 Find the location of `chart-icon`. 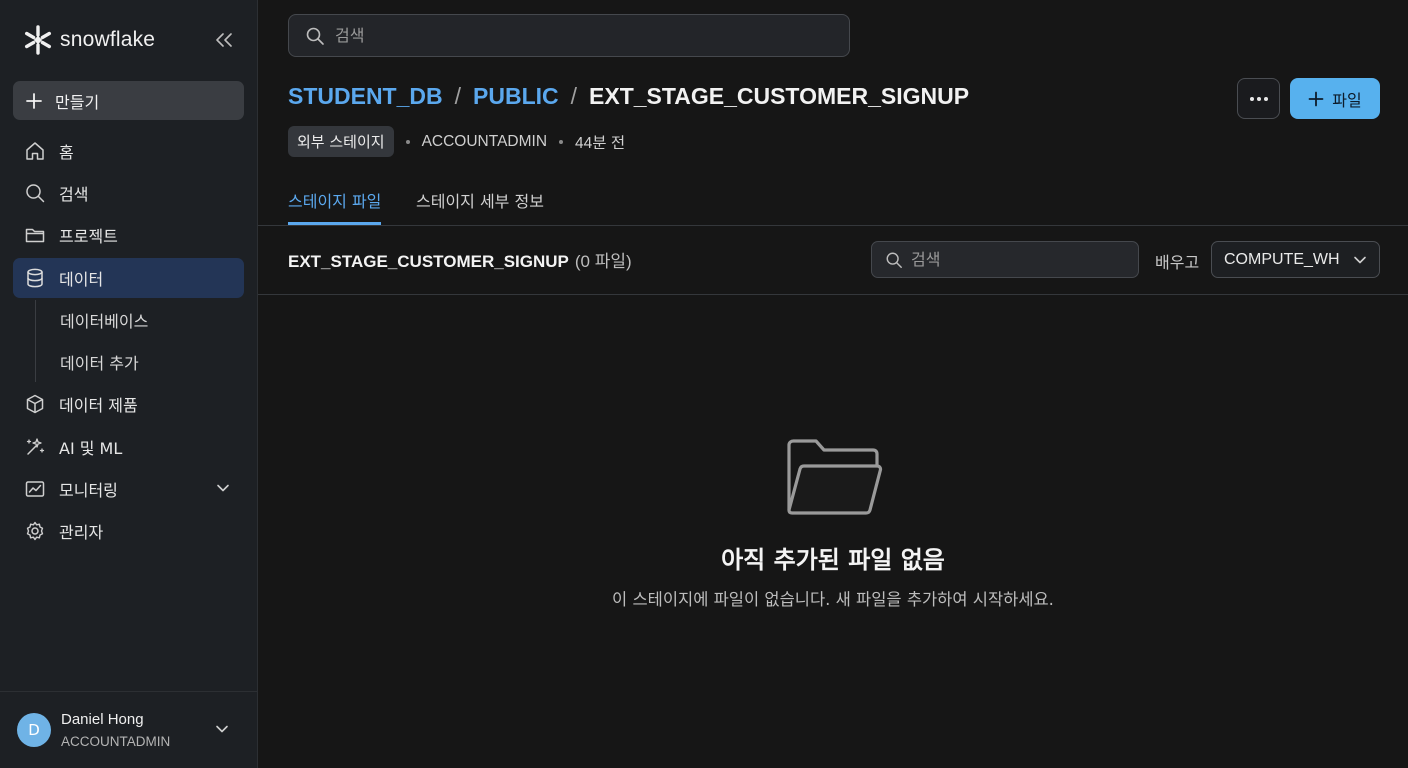

chart-icon is located at coordinates (35, 489).